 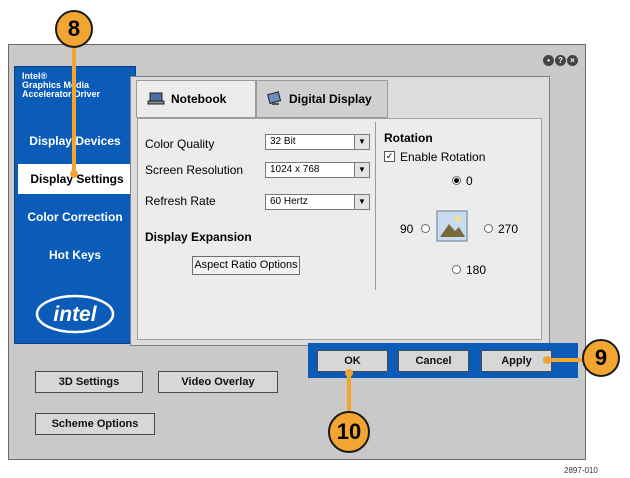 I want to click on digital-display-icon, so click(x=274, y=98).